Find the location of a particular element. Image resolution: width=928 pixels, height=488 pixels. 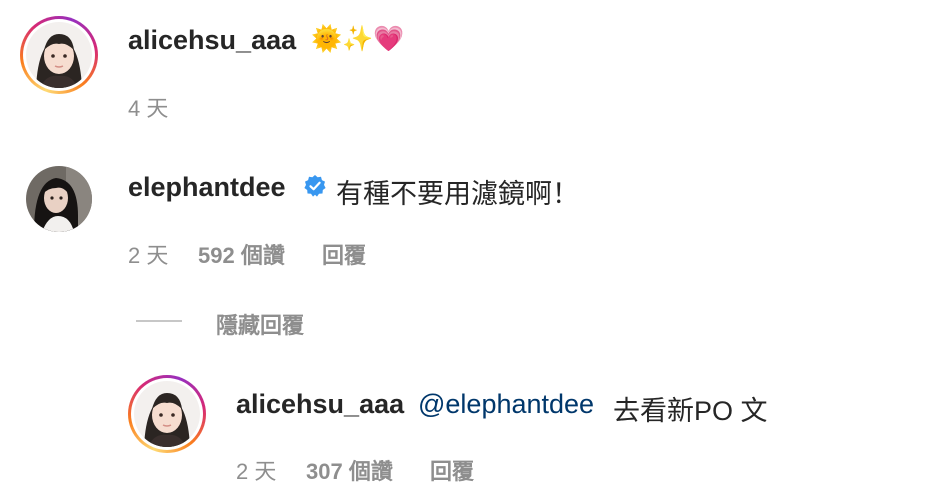

comment-likes: 592 個讚 is located at coordinates (241, 254).